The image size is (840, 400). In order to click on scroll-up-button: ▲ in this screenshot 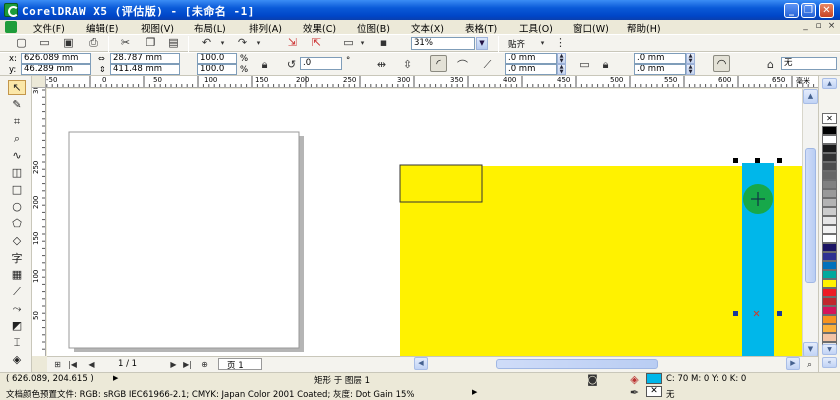, I will do `click(810, 96)`.